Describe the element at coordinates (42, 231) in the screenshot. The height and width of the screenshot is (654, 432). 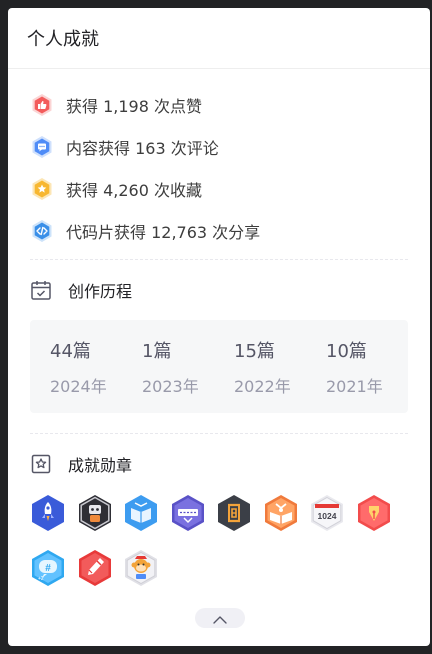
I see `code-icon` at that location.